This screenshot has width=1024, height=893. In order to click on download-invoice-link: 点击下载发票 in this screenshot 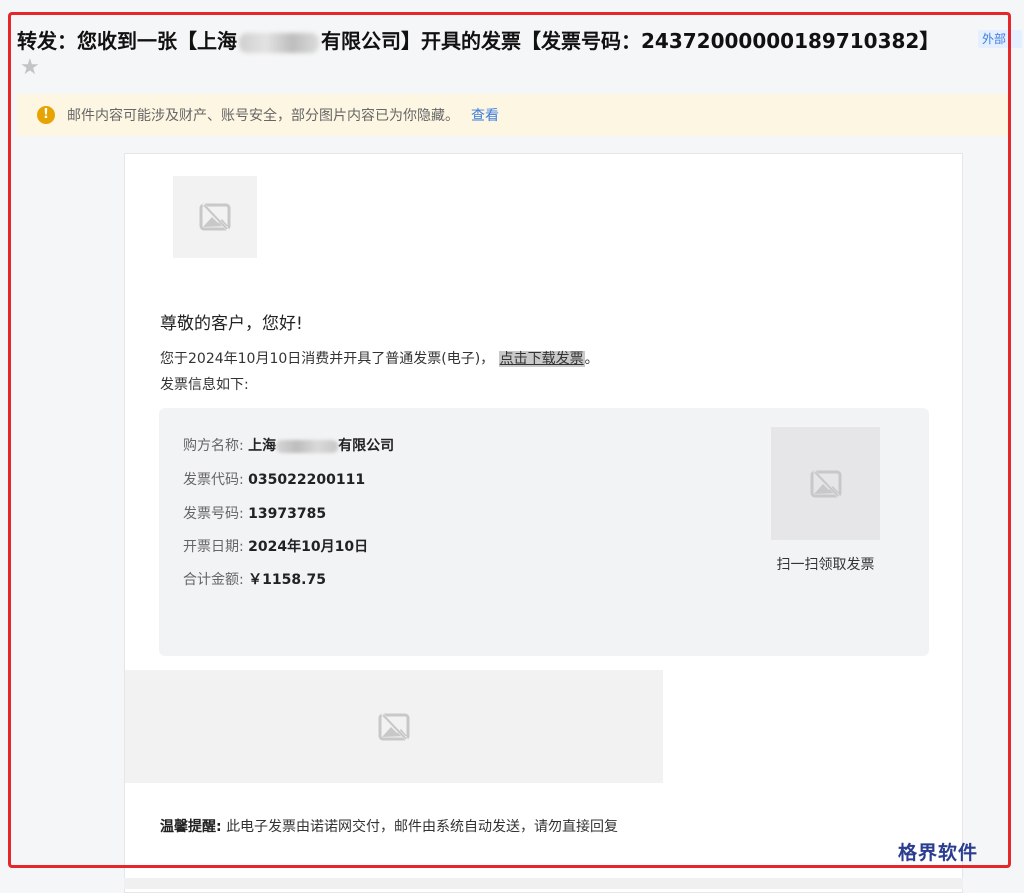, I will do `click(541, 359)`.